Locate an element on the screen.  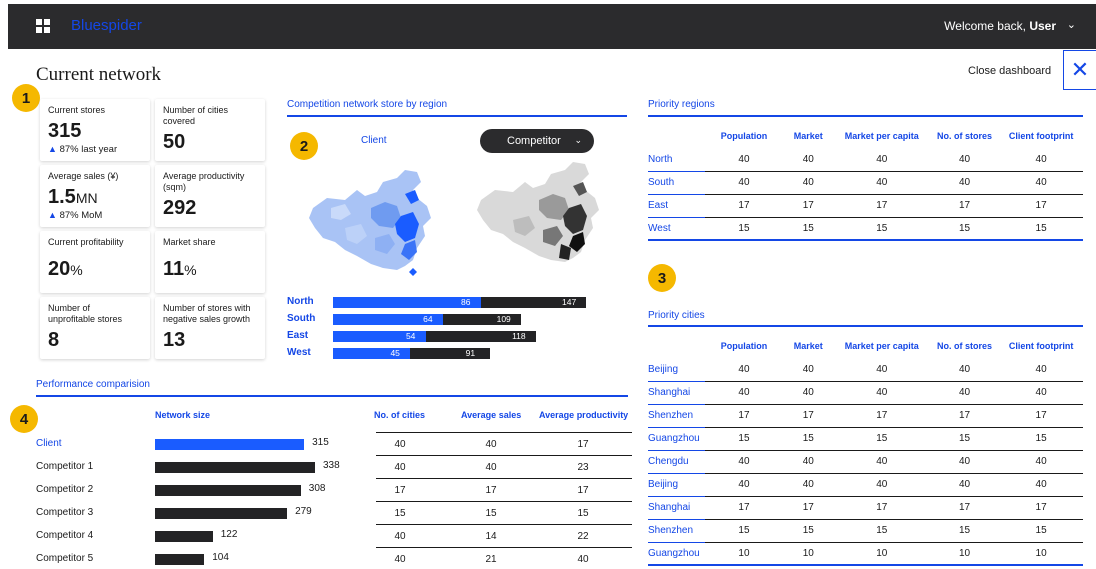
kpi-label: Average sales (¥) is located at coordinates (83, 176).